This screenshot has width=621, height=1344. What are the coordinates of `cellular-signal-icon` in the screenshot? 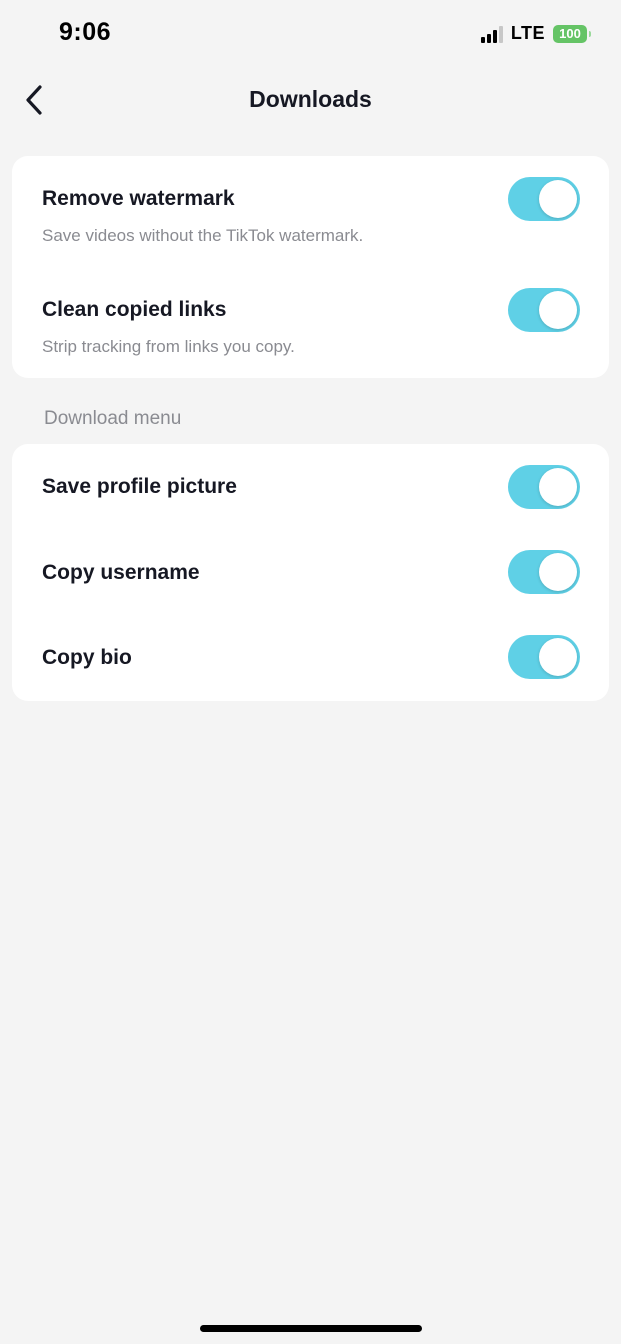 It's located at (491, 34).